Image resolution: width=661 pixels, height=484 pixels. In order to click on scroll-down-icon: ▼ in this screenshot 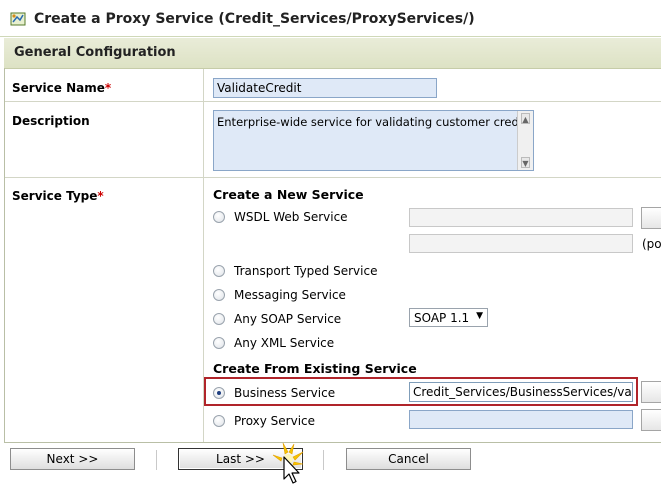, I will do `click(525, 162)`.